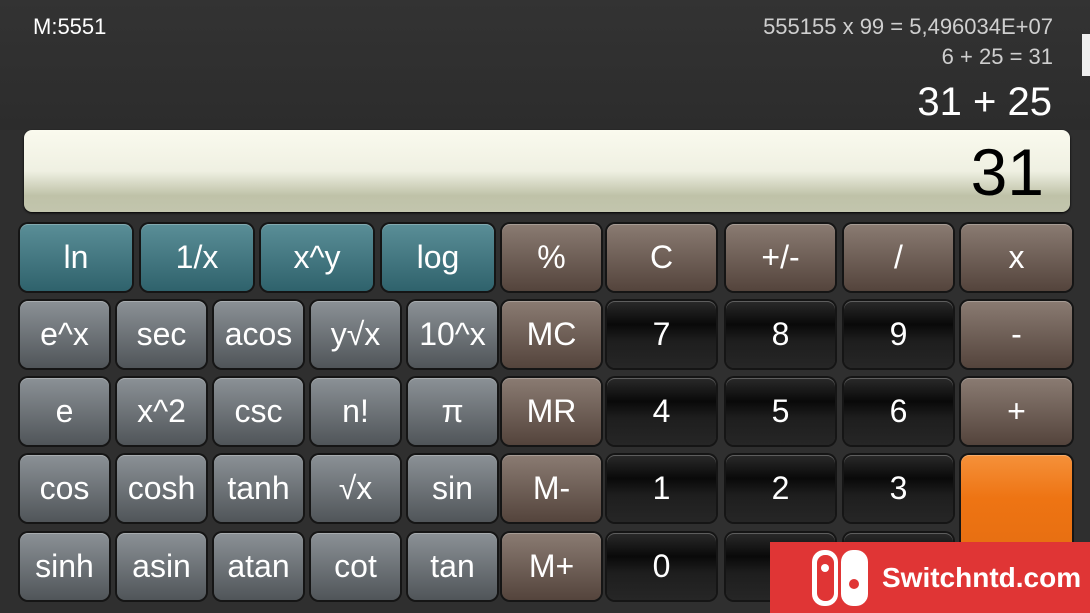 The width and height of the screenshot is (1090, 613). I want to click on key-number: 1, so click(661, 488).